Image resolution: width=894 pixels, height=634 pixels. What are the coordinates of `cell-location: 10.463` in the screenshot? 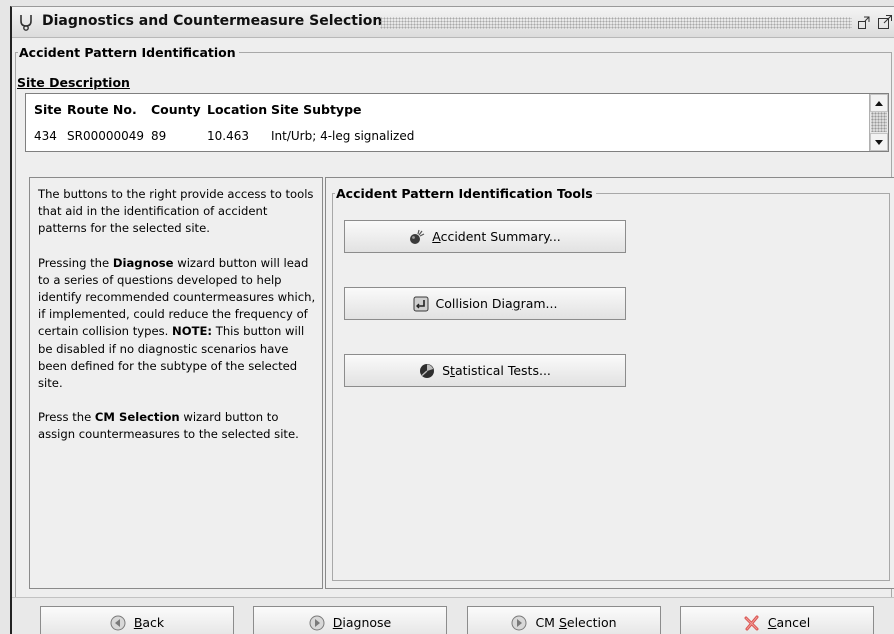 It's located at (228, 136).